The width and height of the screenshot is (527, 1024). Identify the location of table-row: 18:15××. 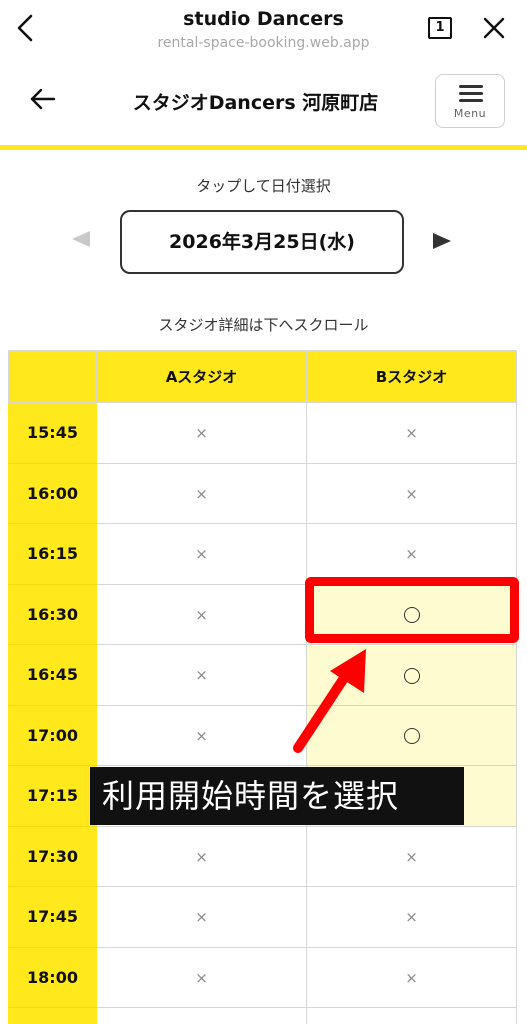
(262, 1015).